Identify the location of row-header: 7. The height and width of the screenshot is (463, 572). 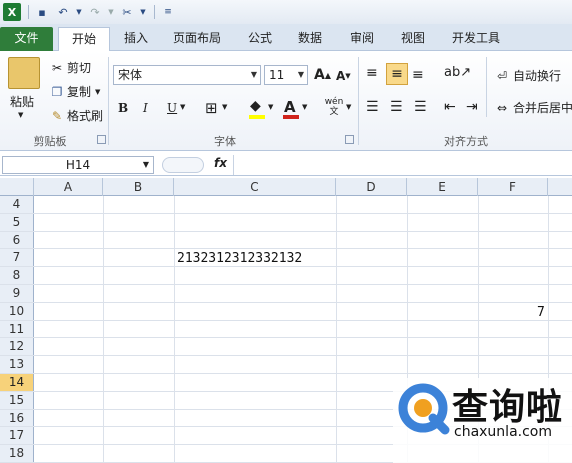
(17, 258).